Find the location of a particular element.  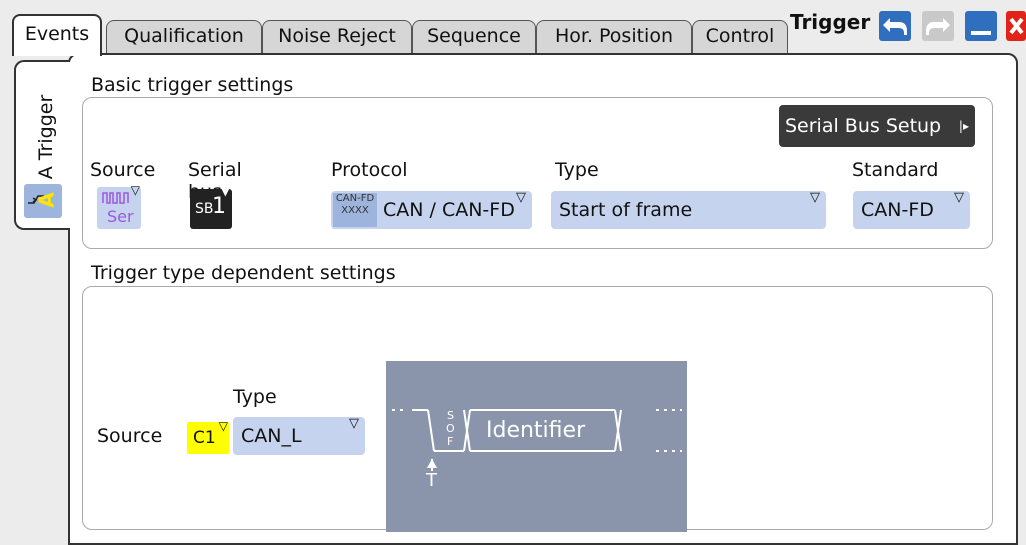

tab-noise-reject: Noise Reject is located at coordinates (337, 37).